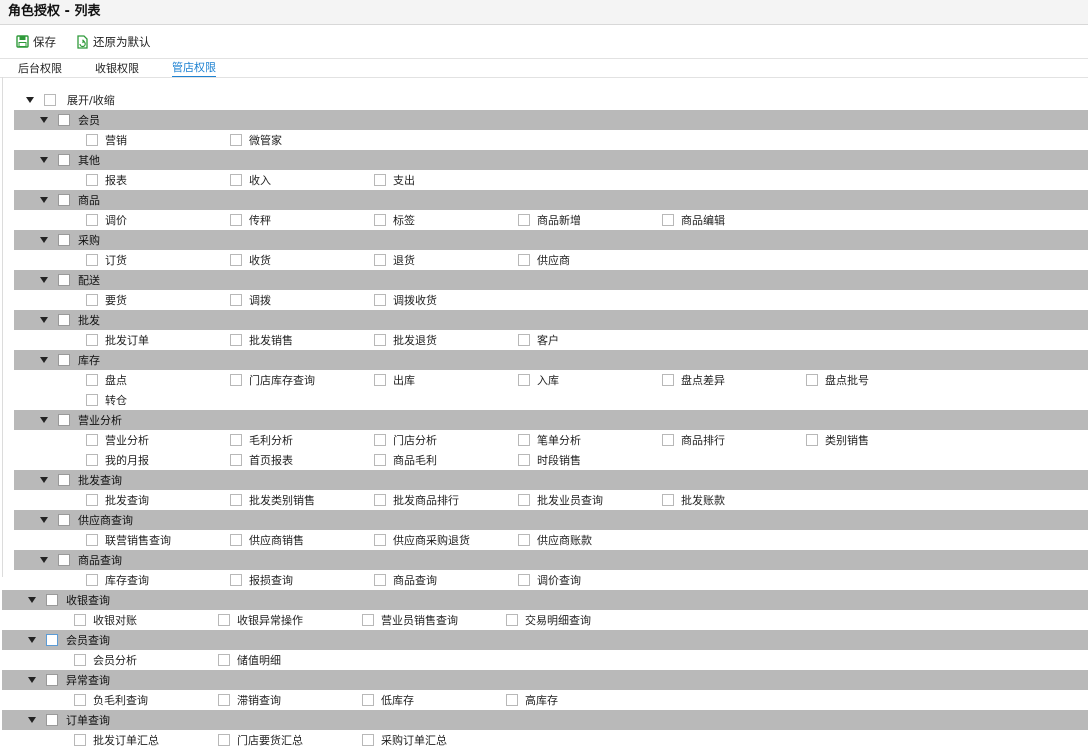 This screenshot has height=750, width=1088. I want to click on permission-item: 门店库存查询, so click(302, 380).